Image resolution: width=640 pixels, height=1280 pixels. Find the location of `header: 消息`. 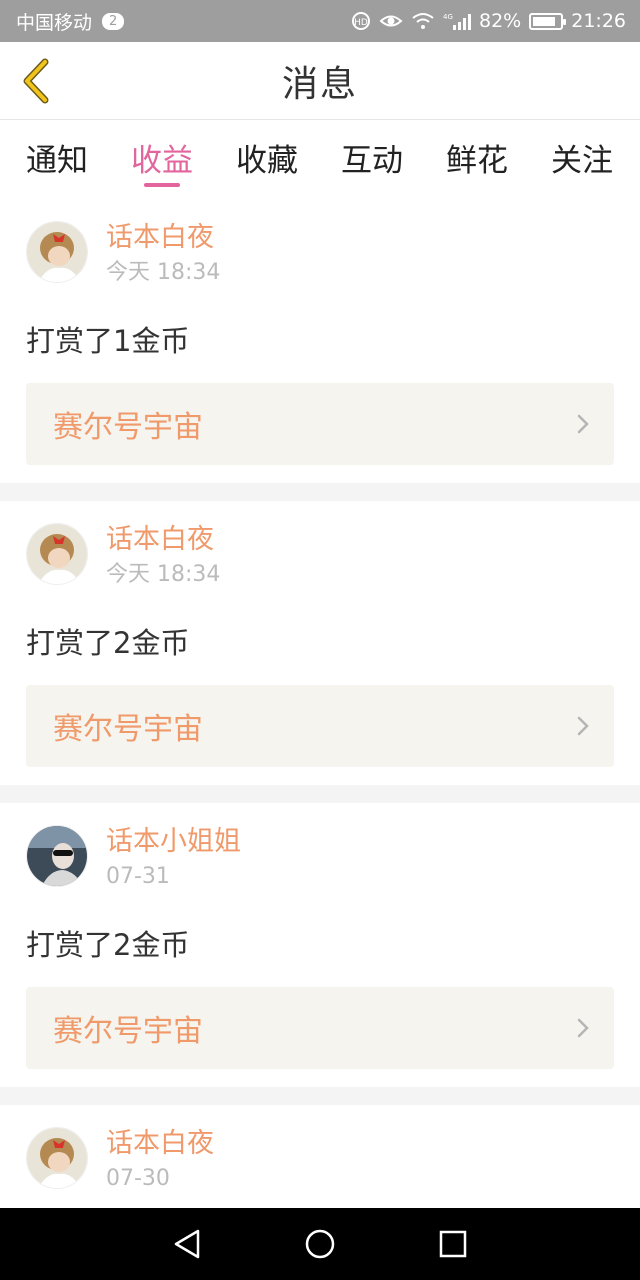

header: 消息 is located at coordinates (320, 81).